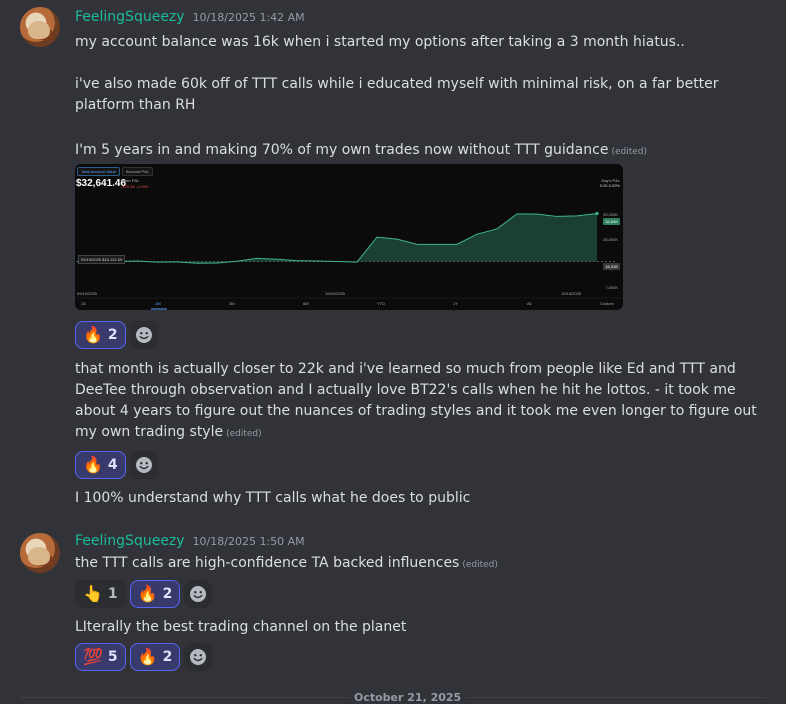  What do you see at coordinates (158, 303) in the screenshot?
I see `range-1m: 1M` at bounding box center [158, 303].